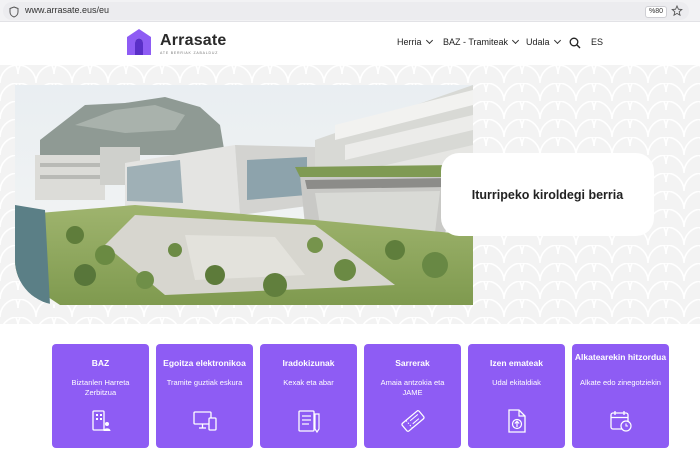  Describe the element at coordinates (516, 363) in the screenshot. I see `tile-title: Izen emateak` at that location.